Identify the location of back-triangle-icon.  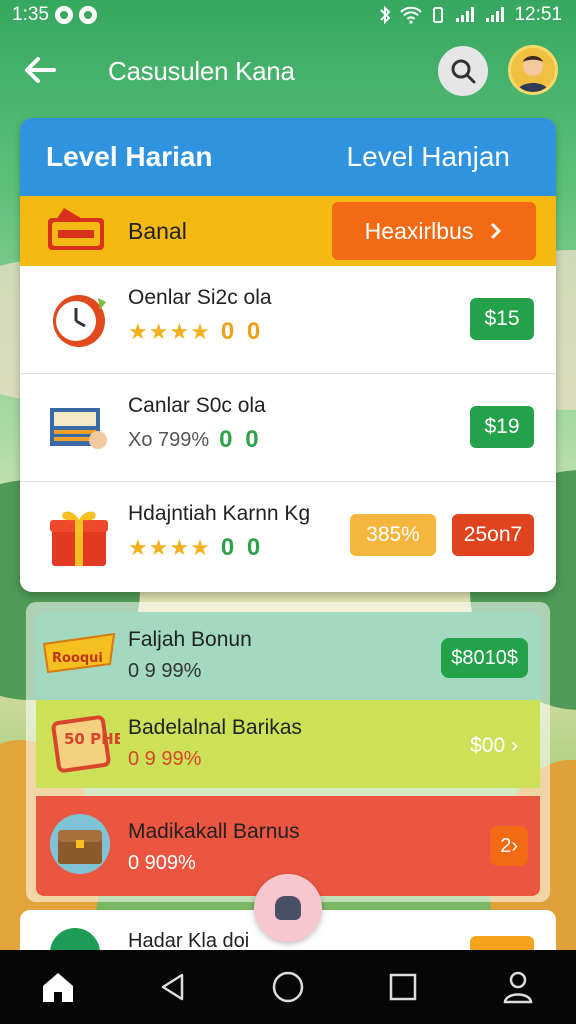
(172, 987).